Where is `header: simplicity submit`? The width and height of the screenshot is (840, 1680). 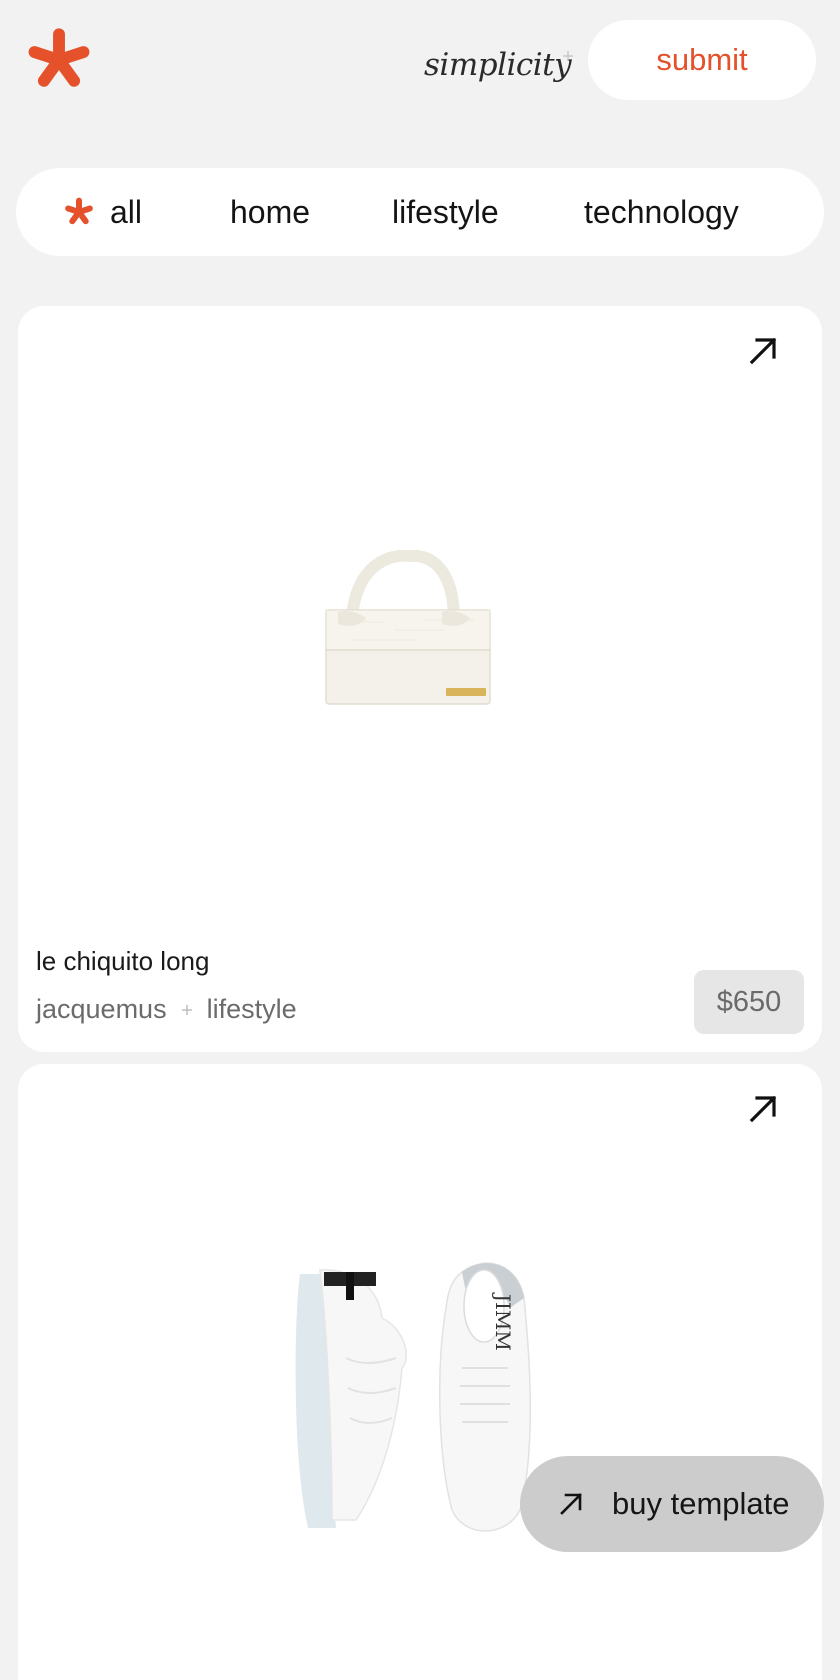
header: simplicity submit is located at coordinates (420, 64).